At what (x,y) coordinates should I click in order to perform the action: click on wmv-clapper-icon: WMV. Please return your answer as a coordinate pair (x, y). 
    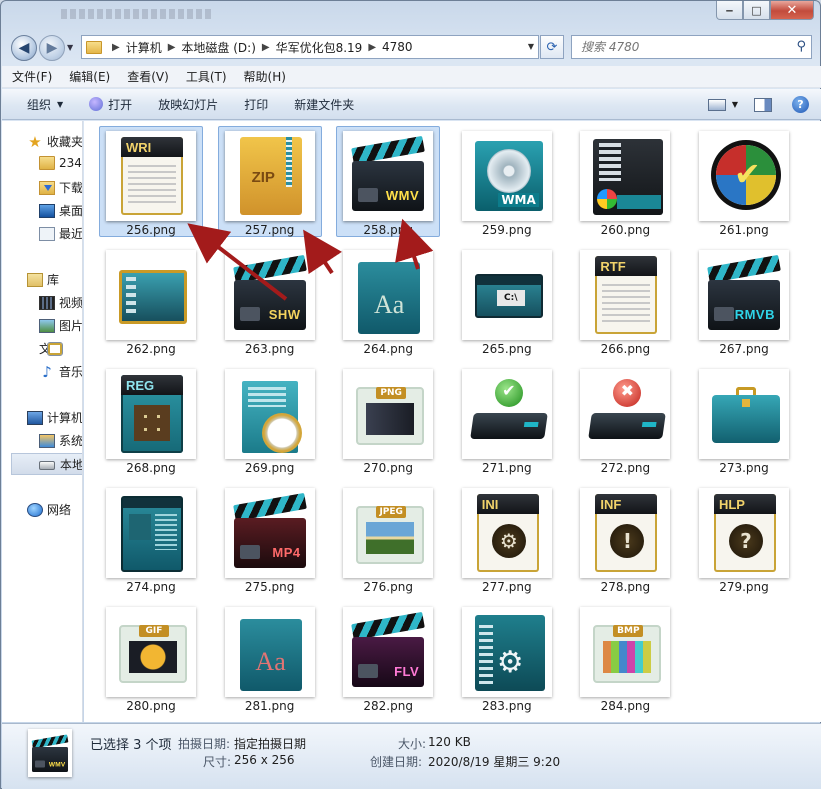
    Looking at the image, I should click on (50, 753).